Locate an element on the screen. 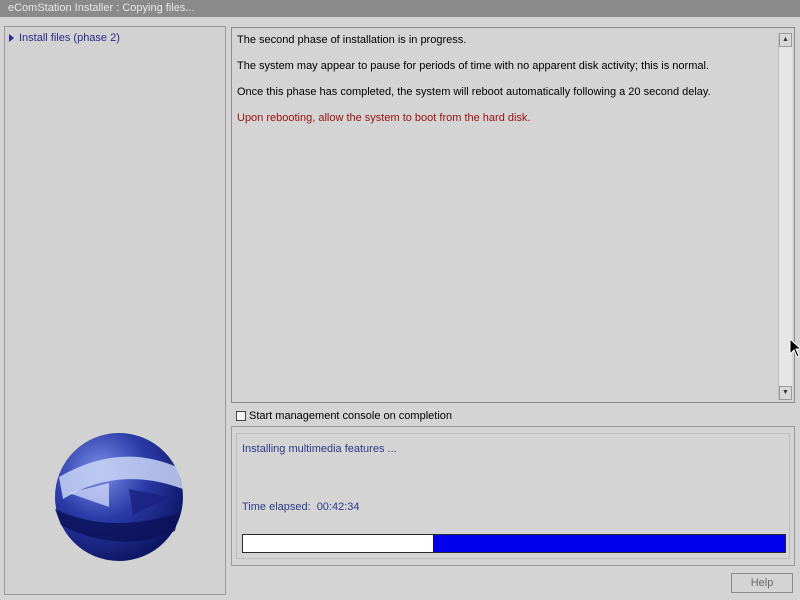  progress-bar is located at coordinates (514, 543).